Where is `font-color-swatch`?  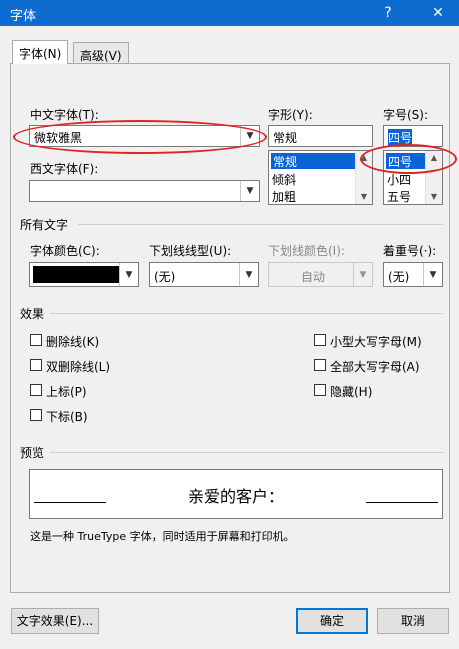
font-color-swatch is located at coordinates (76, 274).